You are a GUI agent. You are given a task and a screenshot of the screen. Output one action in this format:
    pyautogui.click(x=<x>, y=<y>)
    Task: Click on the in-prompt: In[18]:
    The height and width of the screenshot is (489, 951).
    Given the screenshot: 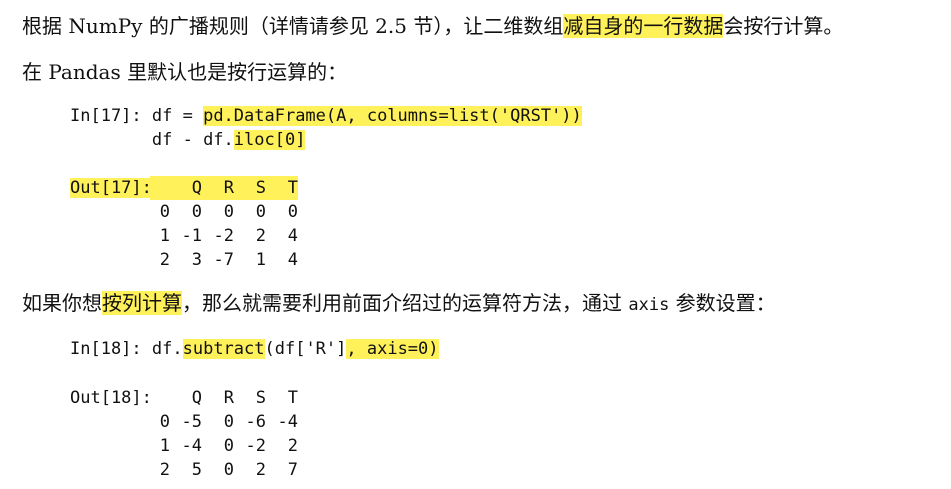 What is the action you would take?
    pyautogui.click(x=111, y=349)
    